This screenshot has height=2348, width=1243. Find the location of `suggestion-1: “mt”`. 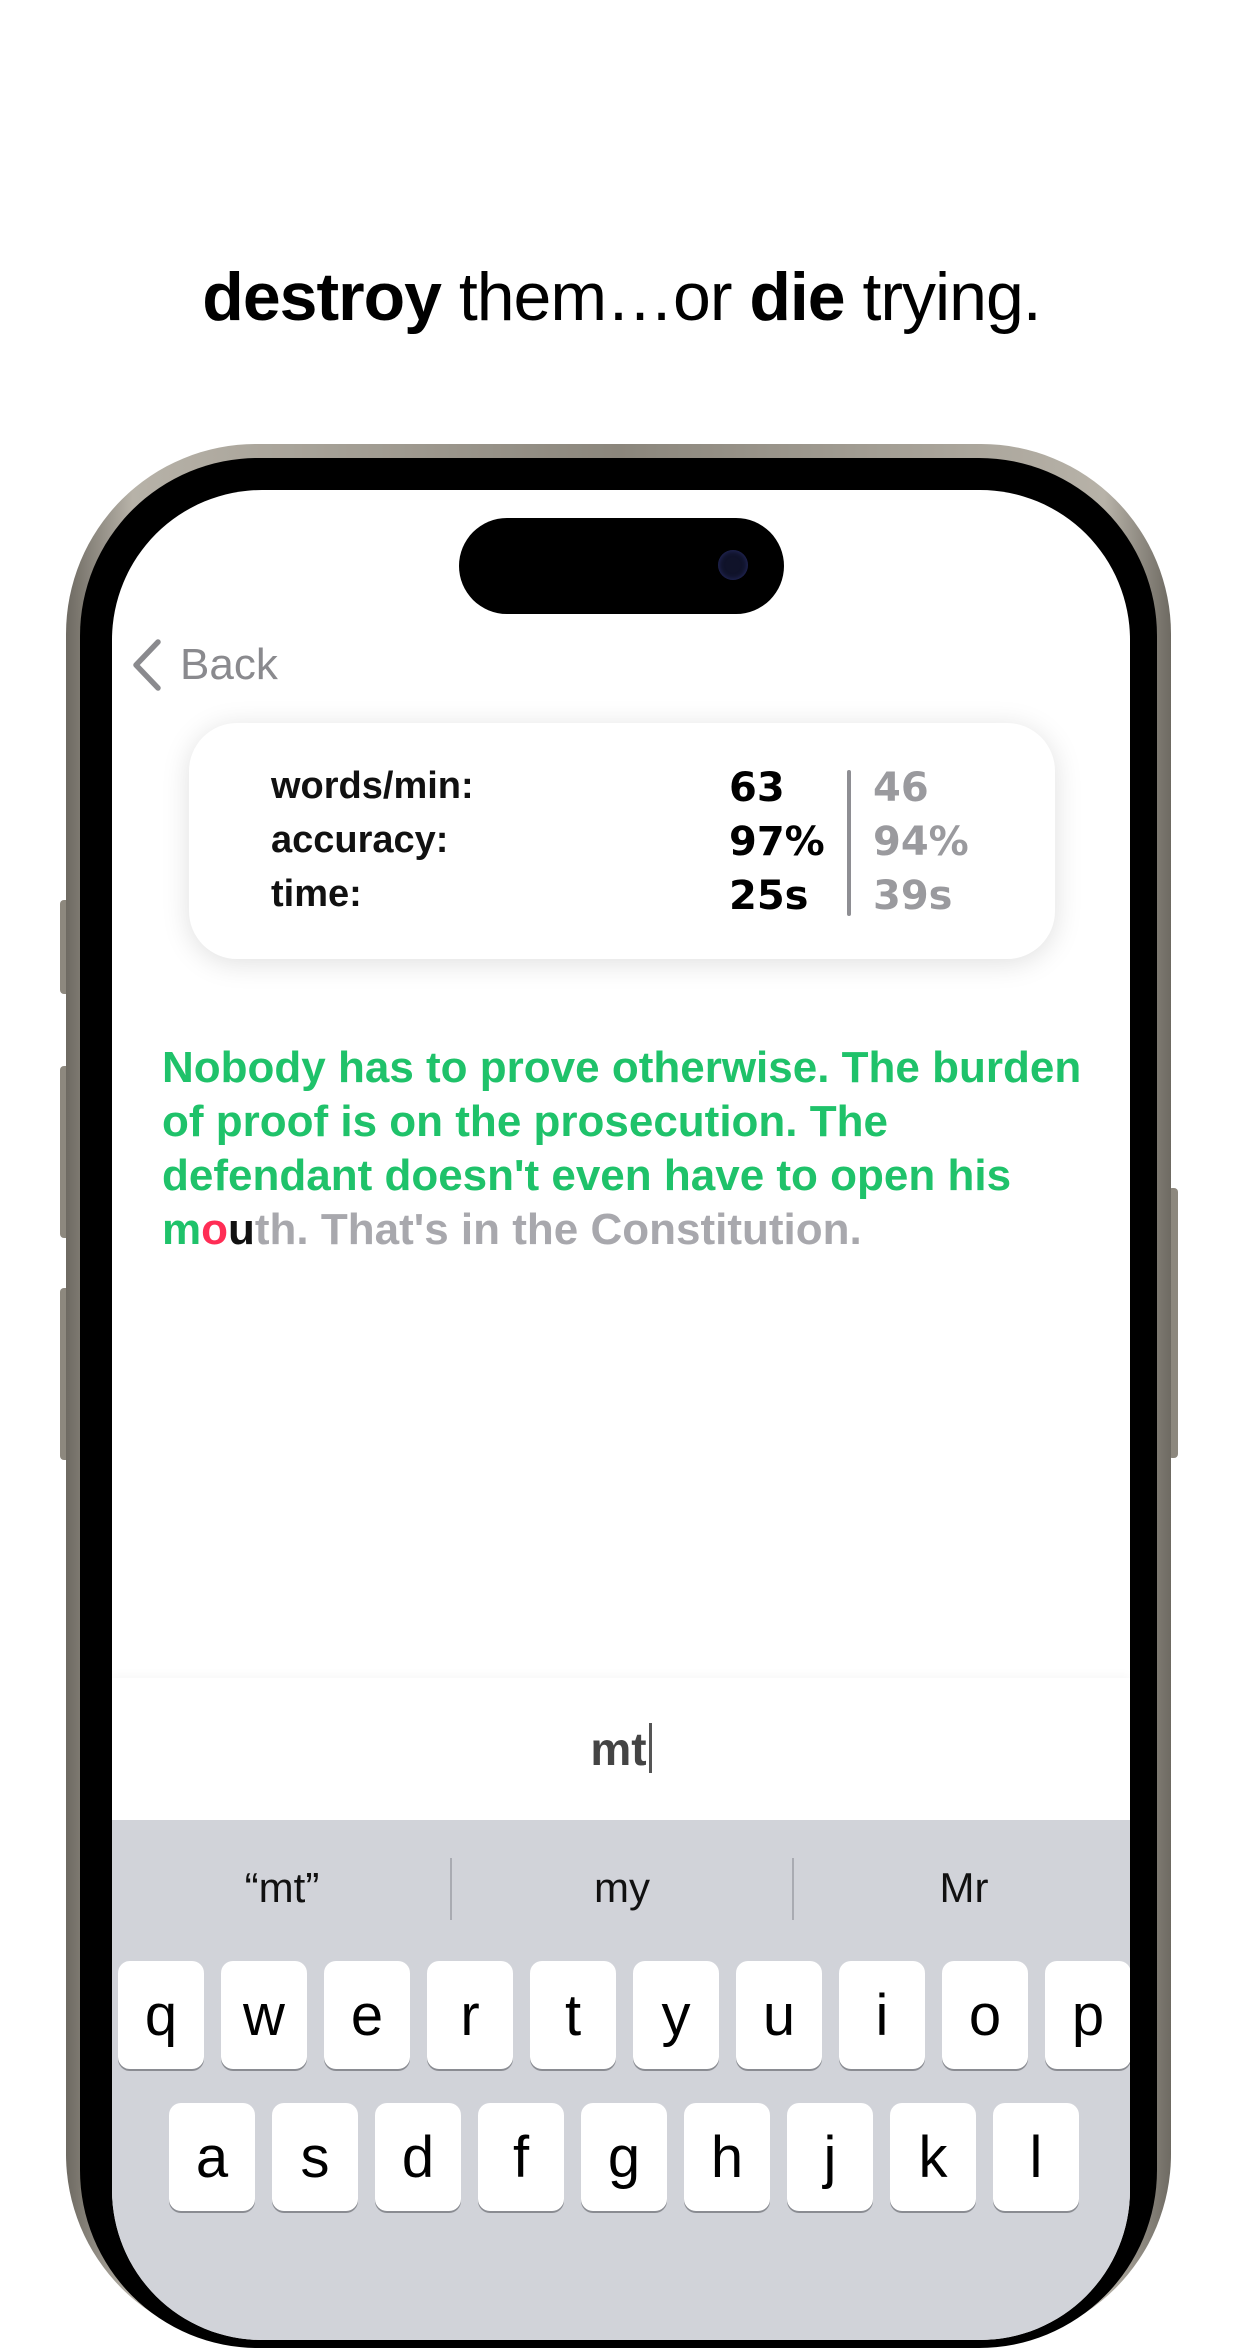

suggestion-1: “mt” is located at coordinates (282, 1888).